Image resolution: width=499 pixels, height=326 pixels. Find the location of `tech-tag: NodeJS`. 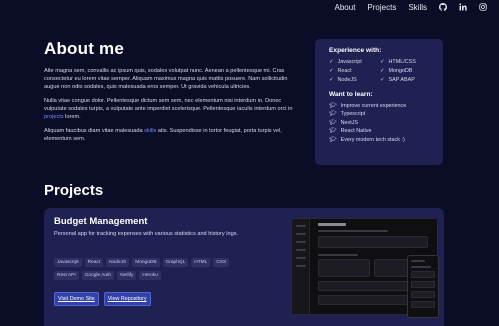

tech-tag: NodeJS is located at coordinates (118, 262).